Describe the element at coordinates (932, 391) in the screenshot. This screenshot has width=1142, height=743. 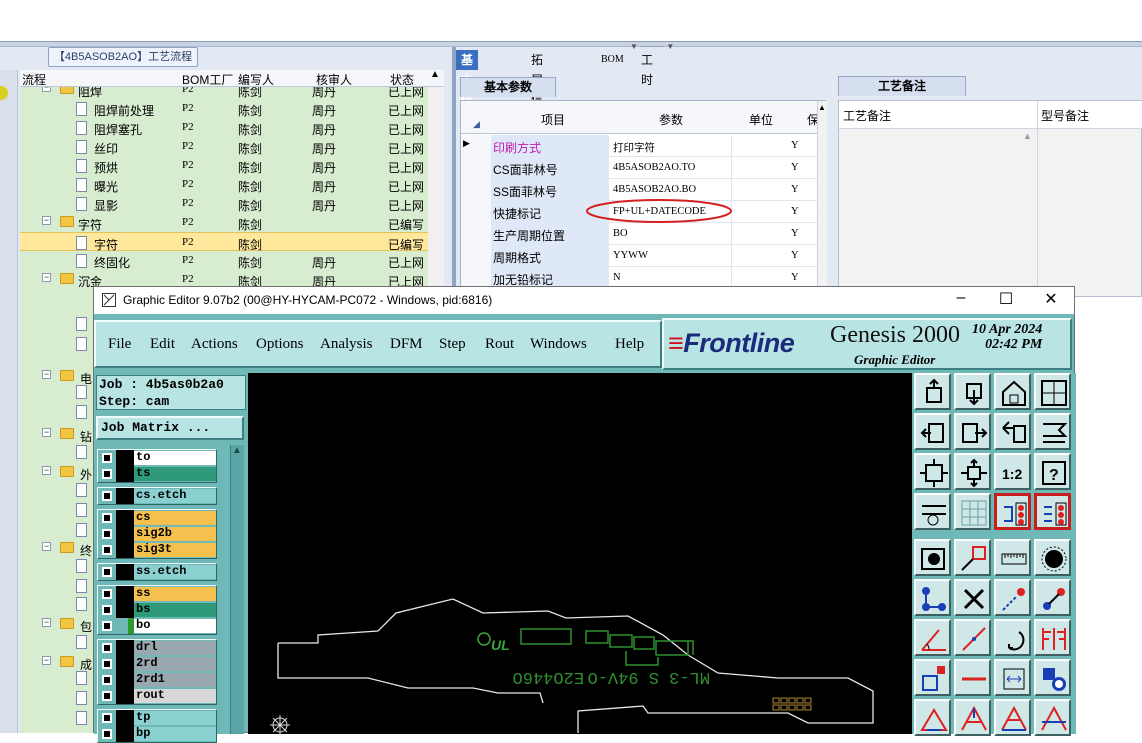
I see `zoom-home-button` at that location.